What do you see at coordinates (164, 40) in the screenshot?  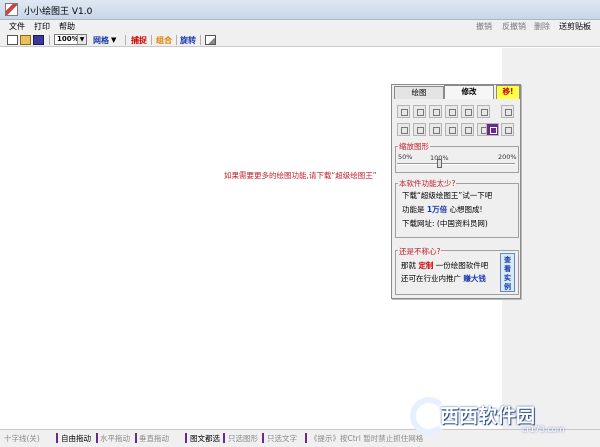 I see `group-button: 组合` at bounding box center [164, 40].